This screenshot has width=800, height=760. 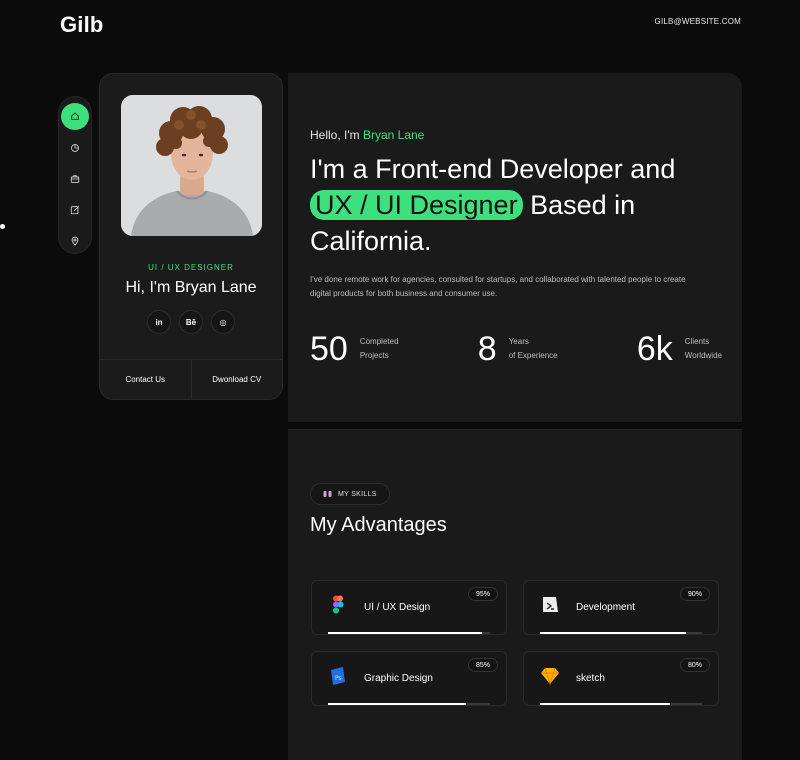 I want to click on chart-pie-icon, so click(x=75, y=148).